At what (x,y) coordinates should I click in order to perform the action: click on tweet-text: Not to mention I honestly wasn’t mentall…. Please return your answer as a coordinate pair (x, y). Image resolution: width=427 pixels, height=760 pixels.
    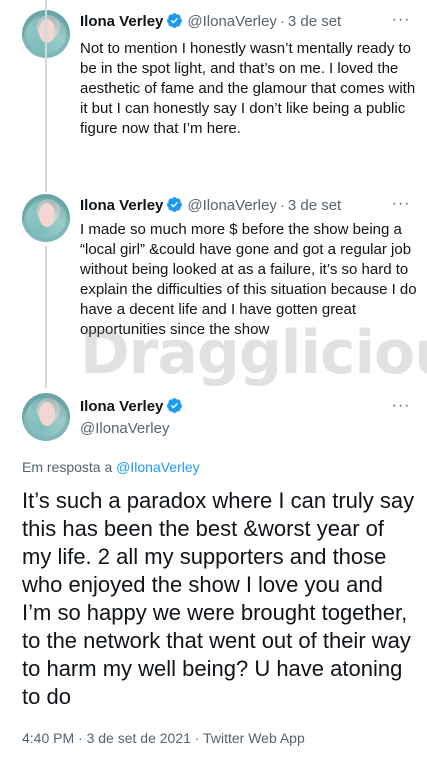
    Looking at the image, I should click on (248, 88).